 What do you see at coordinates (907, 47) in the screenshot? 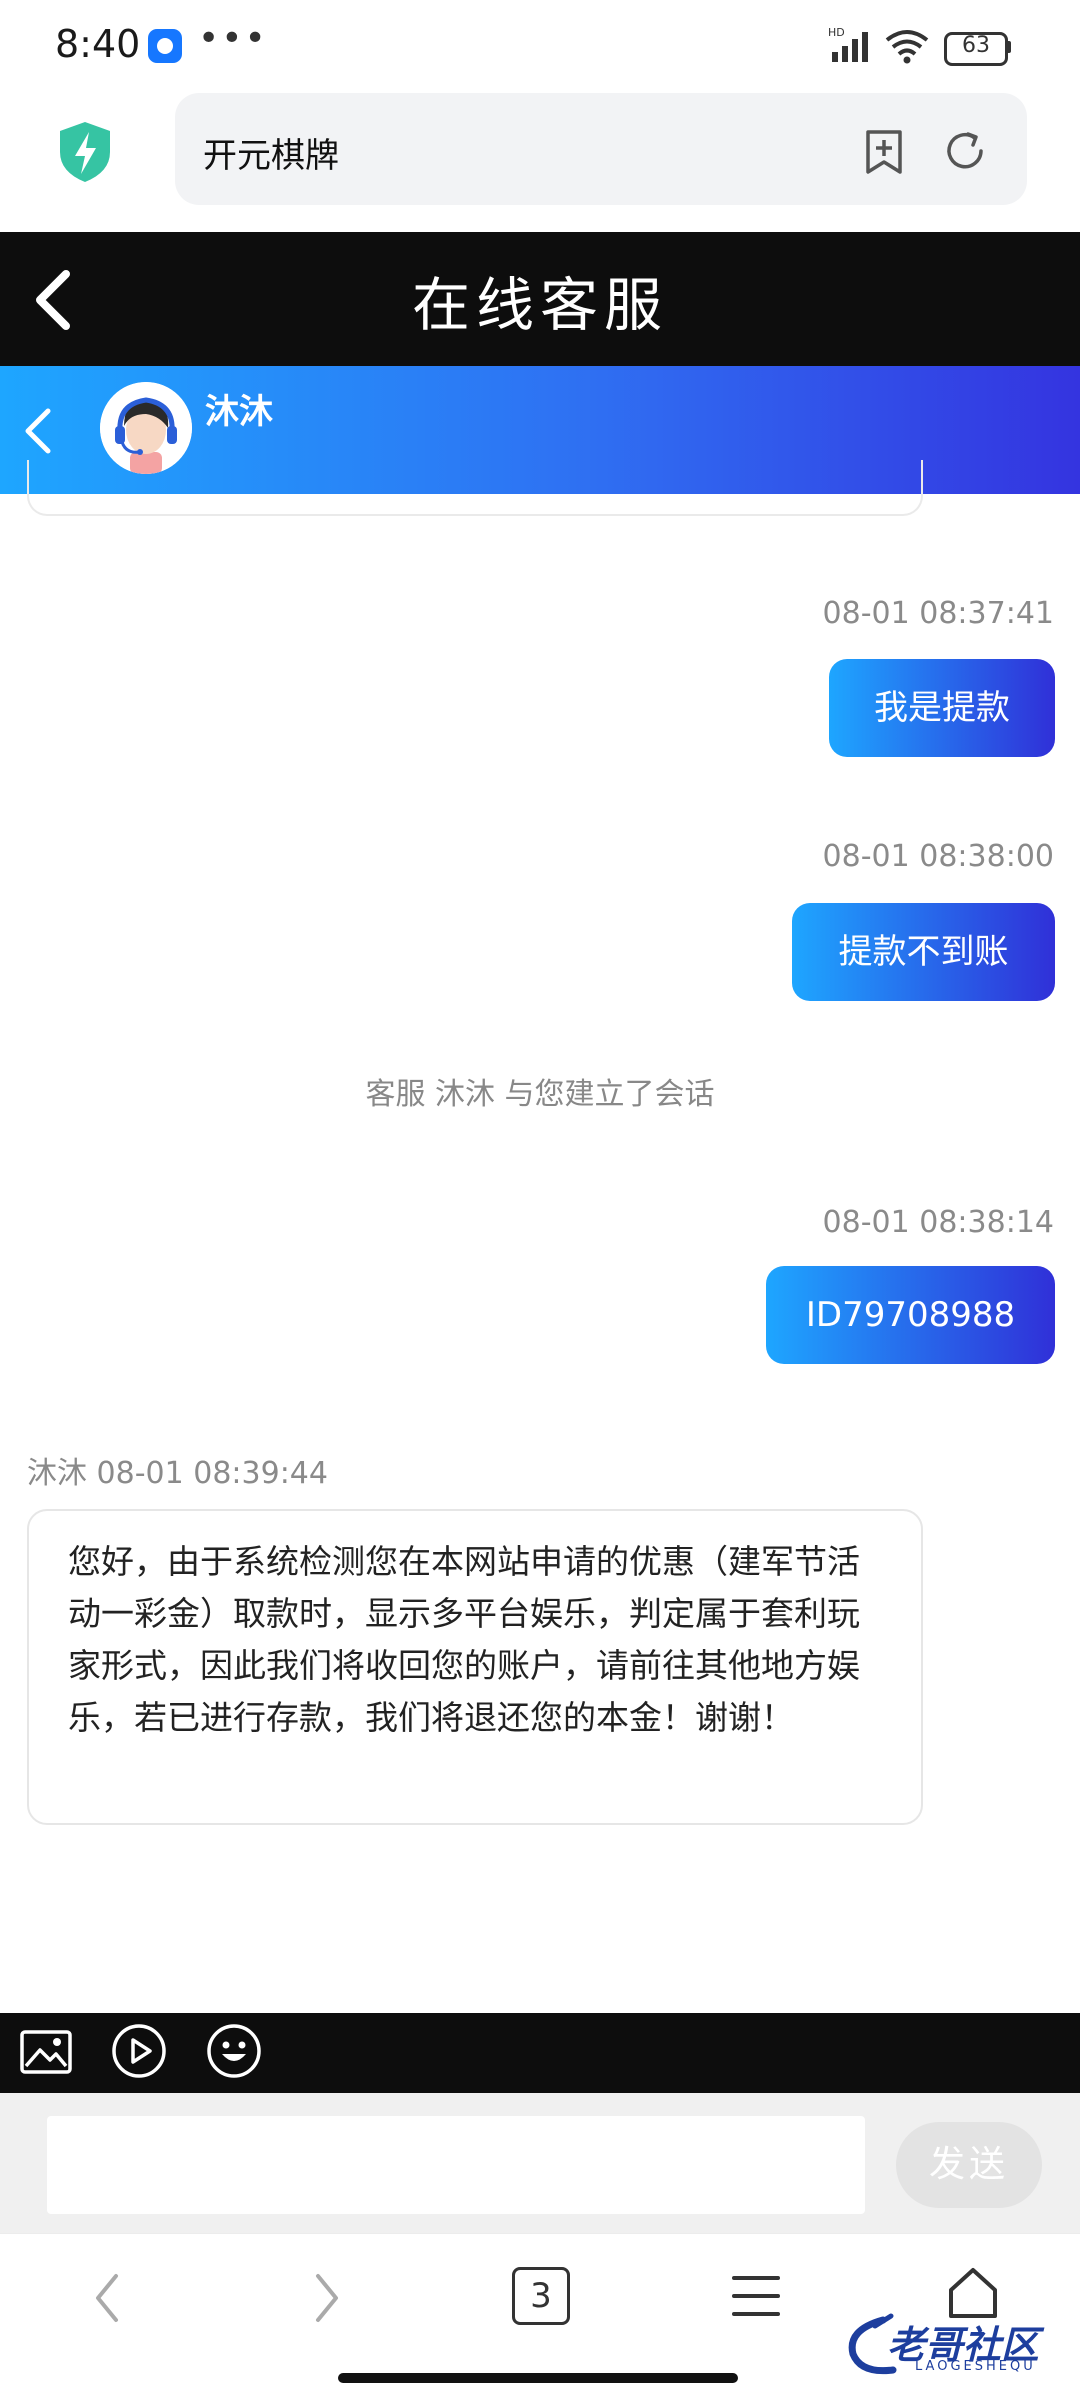
I see `wifi-icon` at bounding box center [907, 47].